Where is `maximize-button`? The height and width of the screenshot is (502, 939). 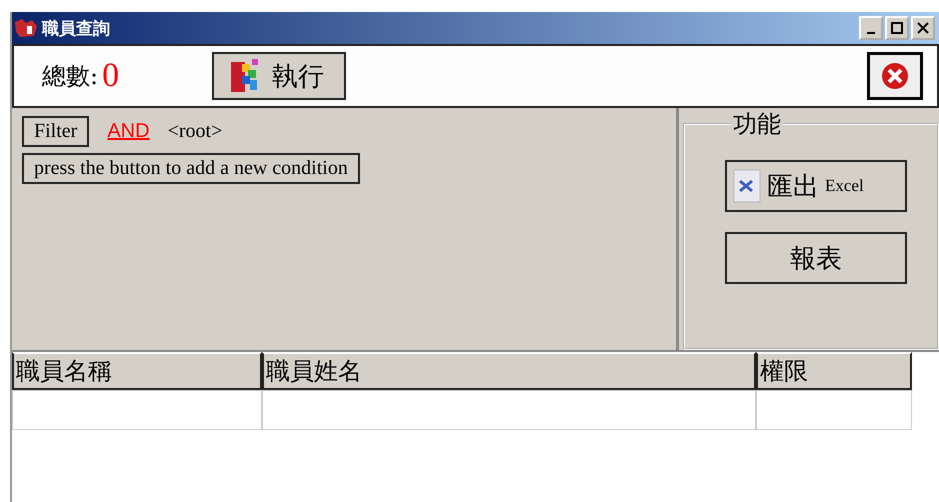
maximize-button is located at coordinates (897, 28).